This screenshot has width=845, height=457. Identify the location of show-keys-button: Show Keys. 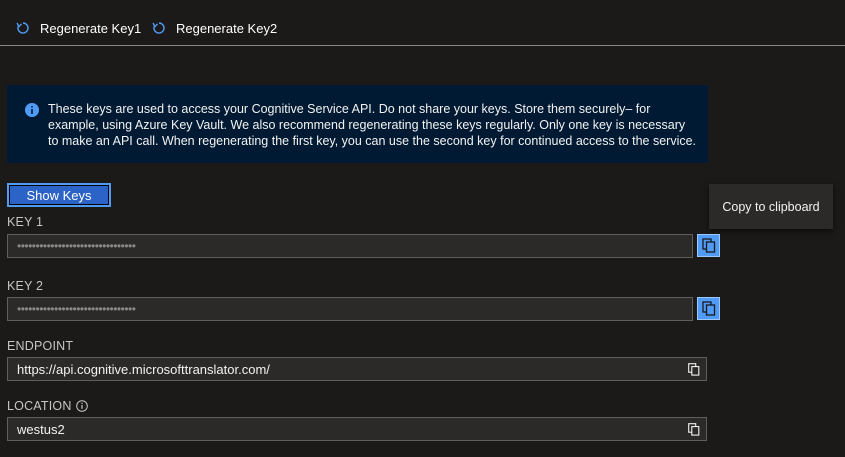
(59, 195).